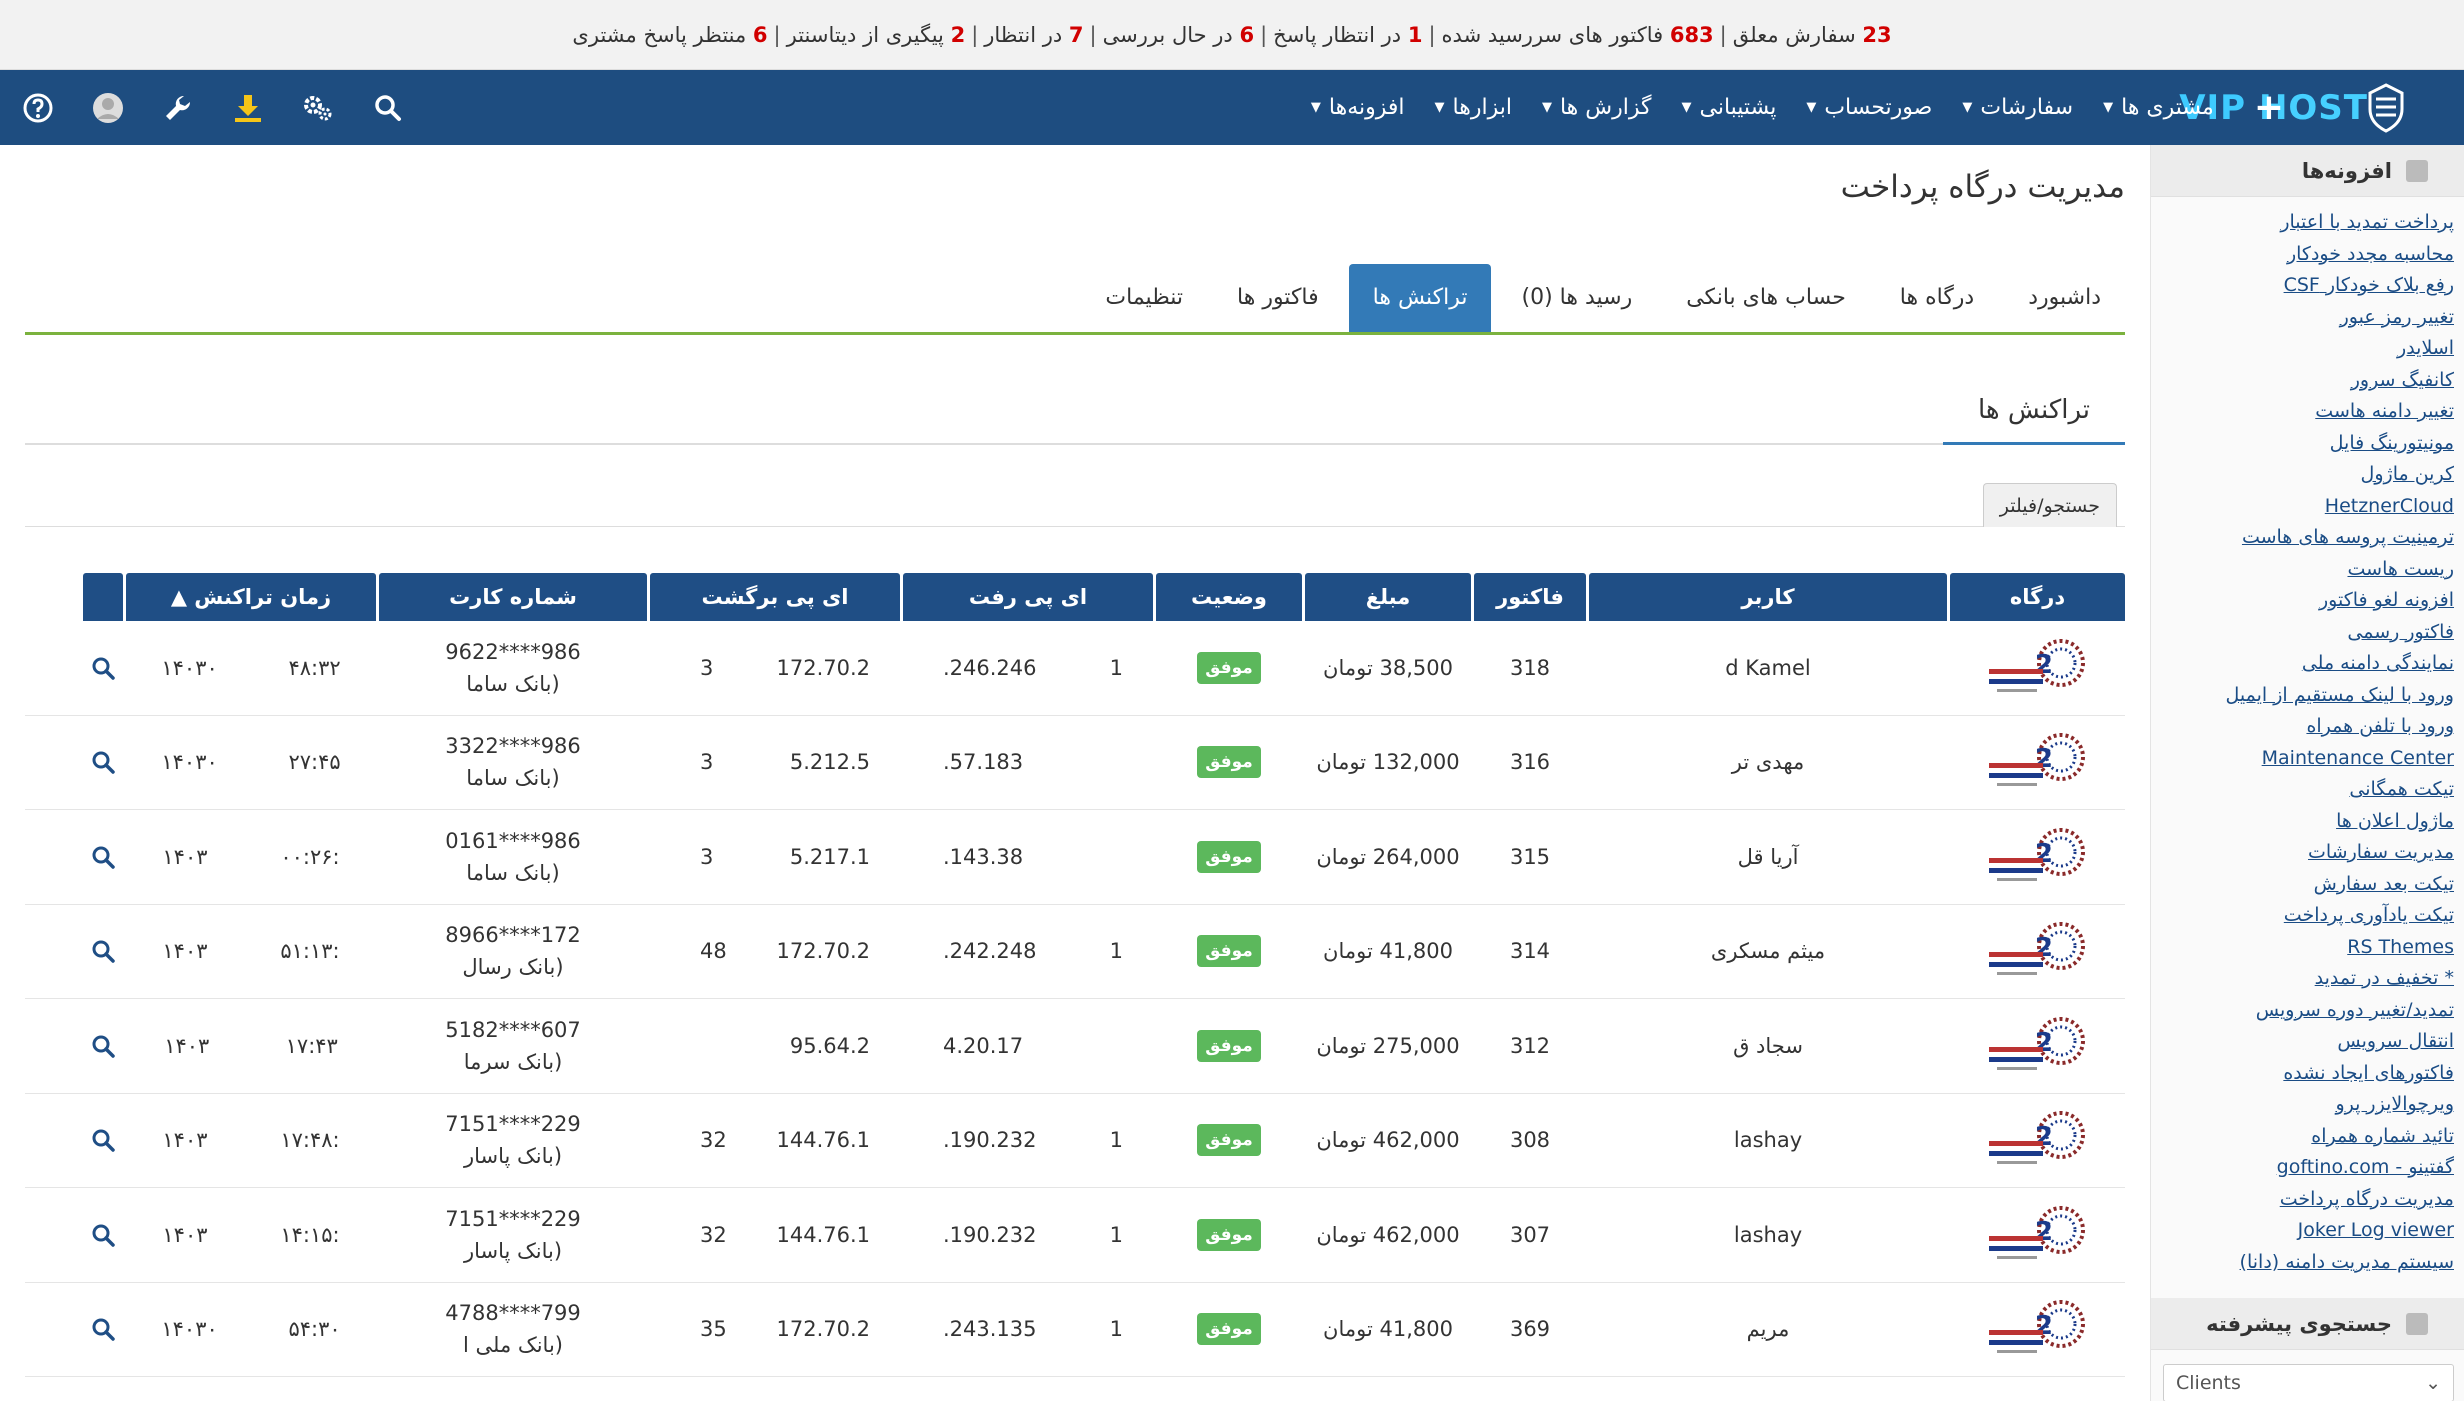 The width and height of the screenshot is (2464, 1401). Describe the element at coordinates (1278, 298) in the screenshot. I see `tab-5: فاکتور ها` at that location.